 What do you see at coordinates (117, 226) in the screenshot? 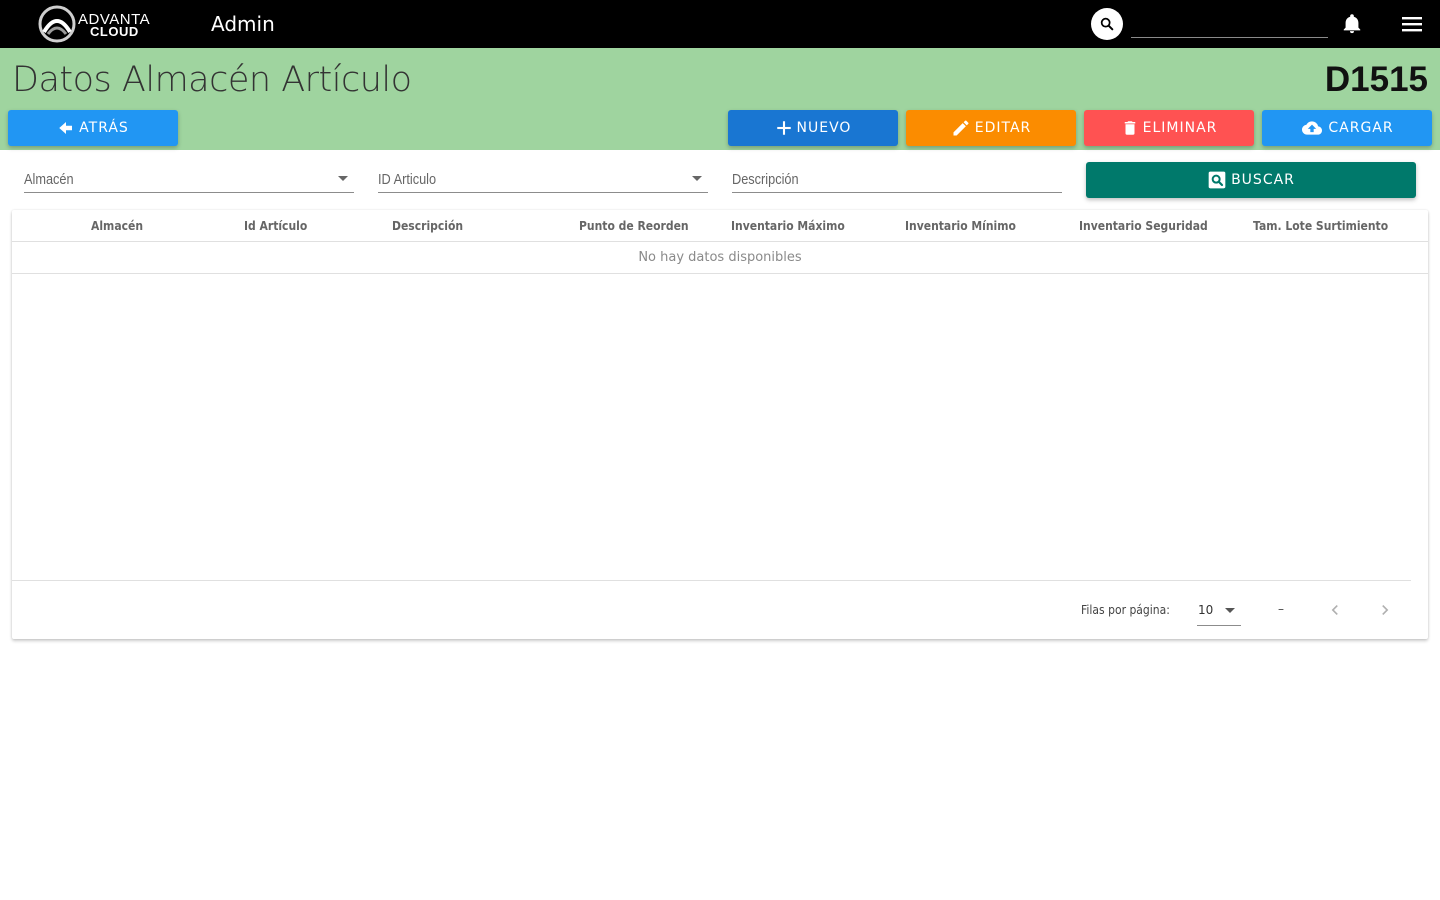
I see `column-header-warehouse: Almacén` at bounding box center [117, 226].